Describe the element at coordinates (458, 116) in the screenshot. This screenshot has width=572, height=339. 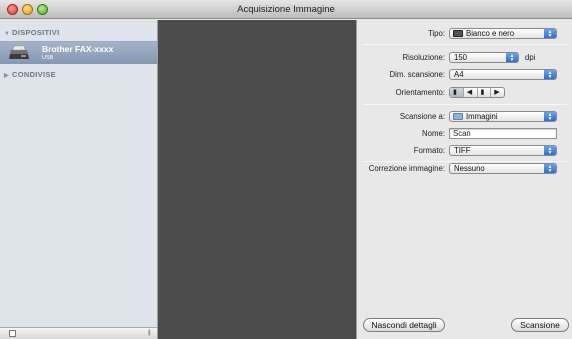
I see `folder-icon` at that location.